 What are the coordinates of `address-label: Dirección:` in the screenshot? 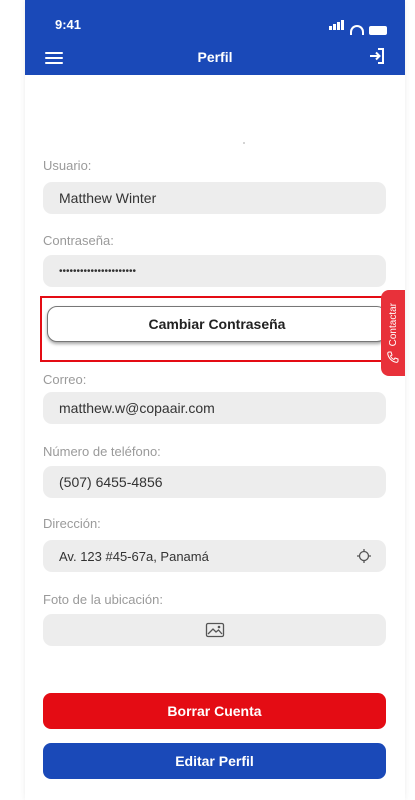 It's located at (72, 523).